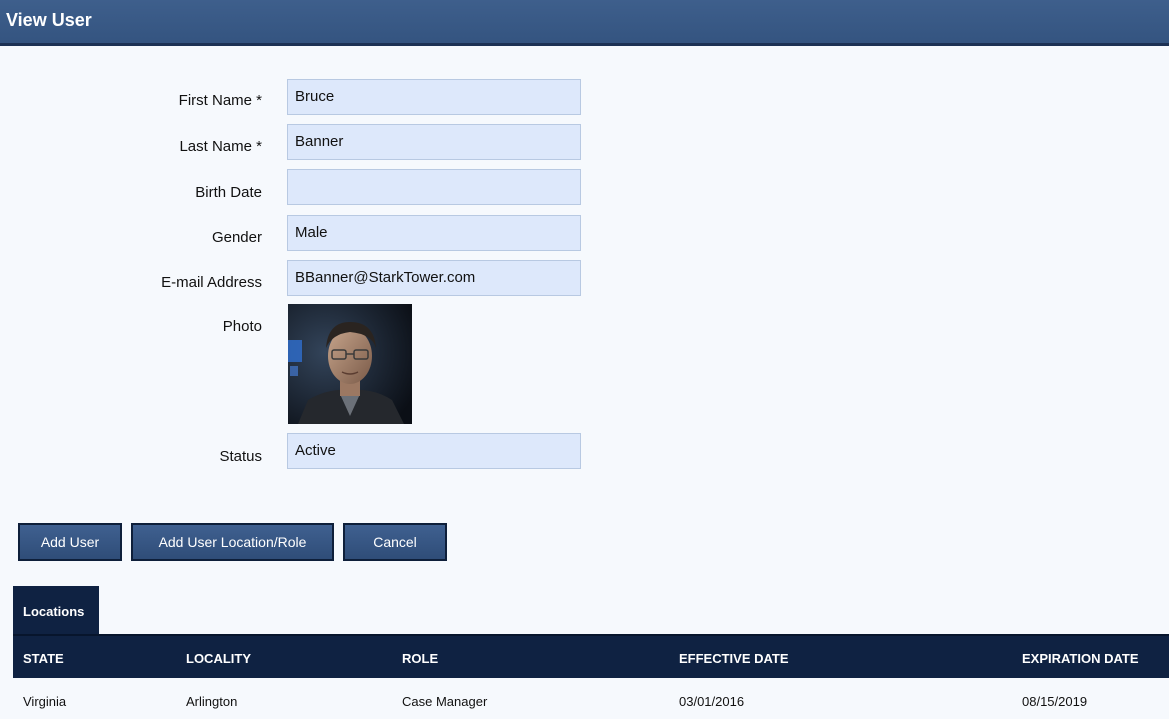  I want to click on email-label: E-mail Address, so click(211, 282).